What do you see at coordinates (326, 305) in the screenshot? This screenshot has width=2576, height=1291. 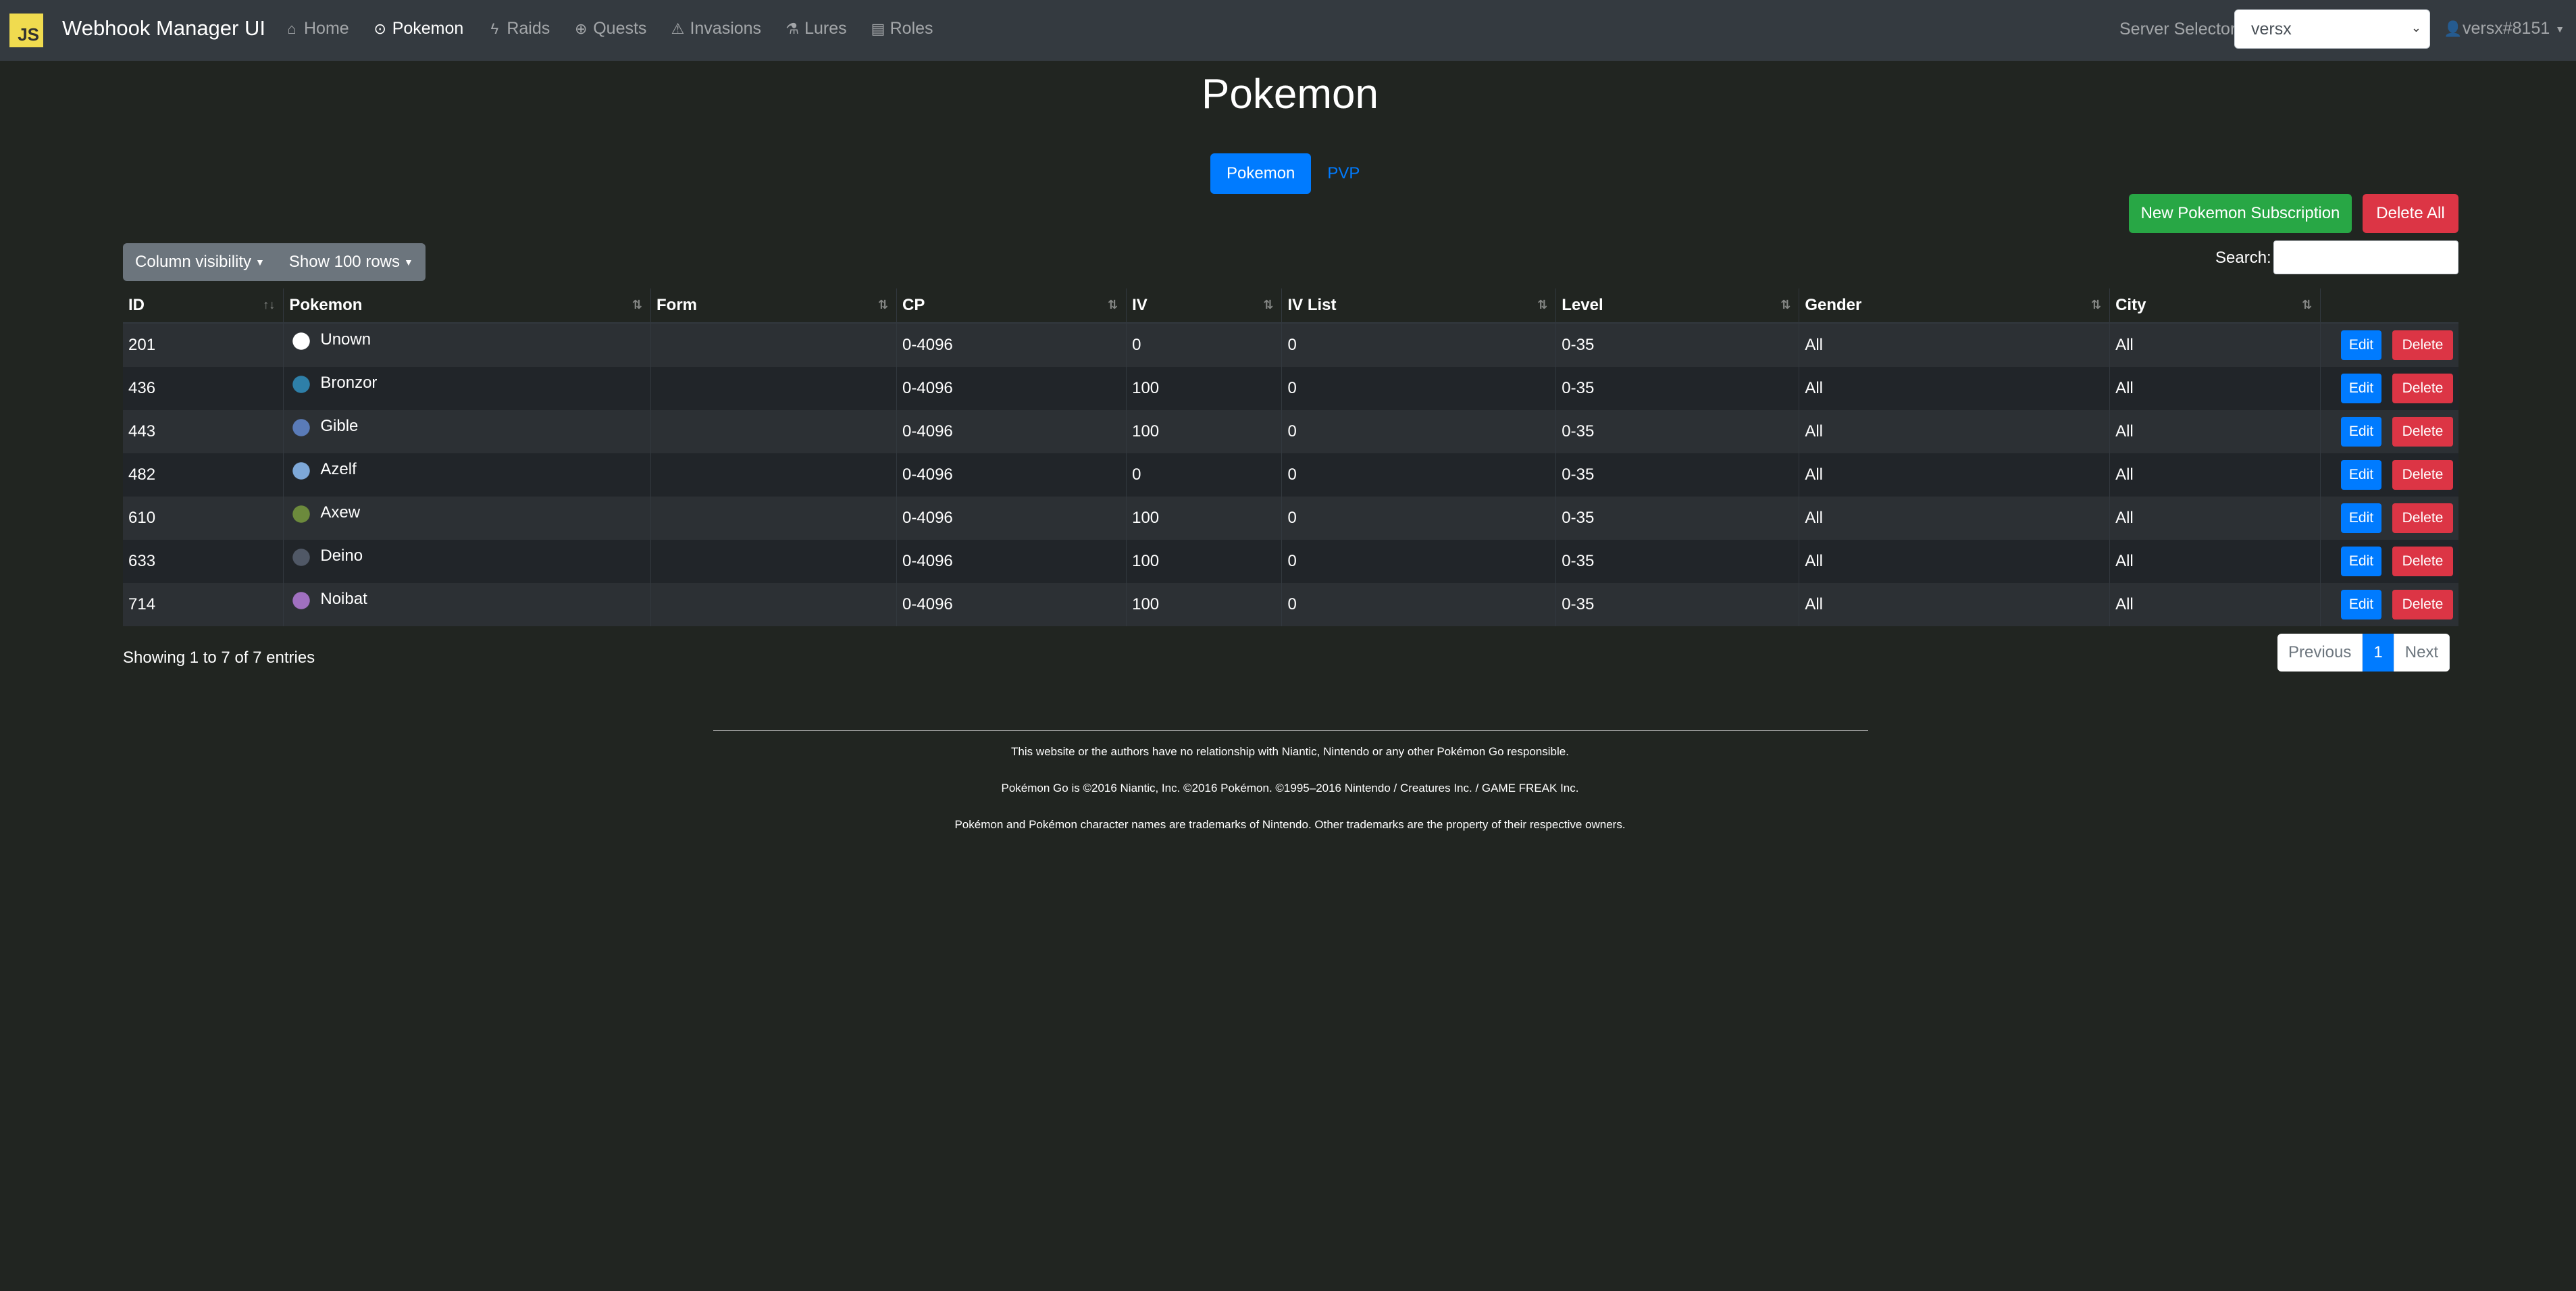 I see `col-pokemon-label: Pokemon` at bounding box center [326, 305].